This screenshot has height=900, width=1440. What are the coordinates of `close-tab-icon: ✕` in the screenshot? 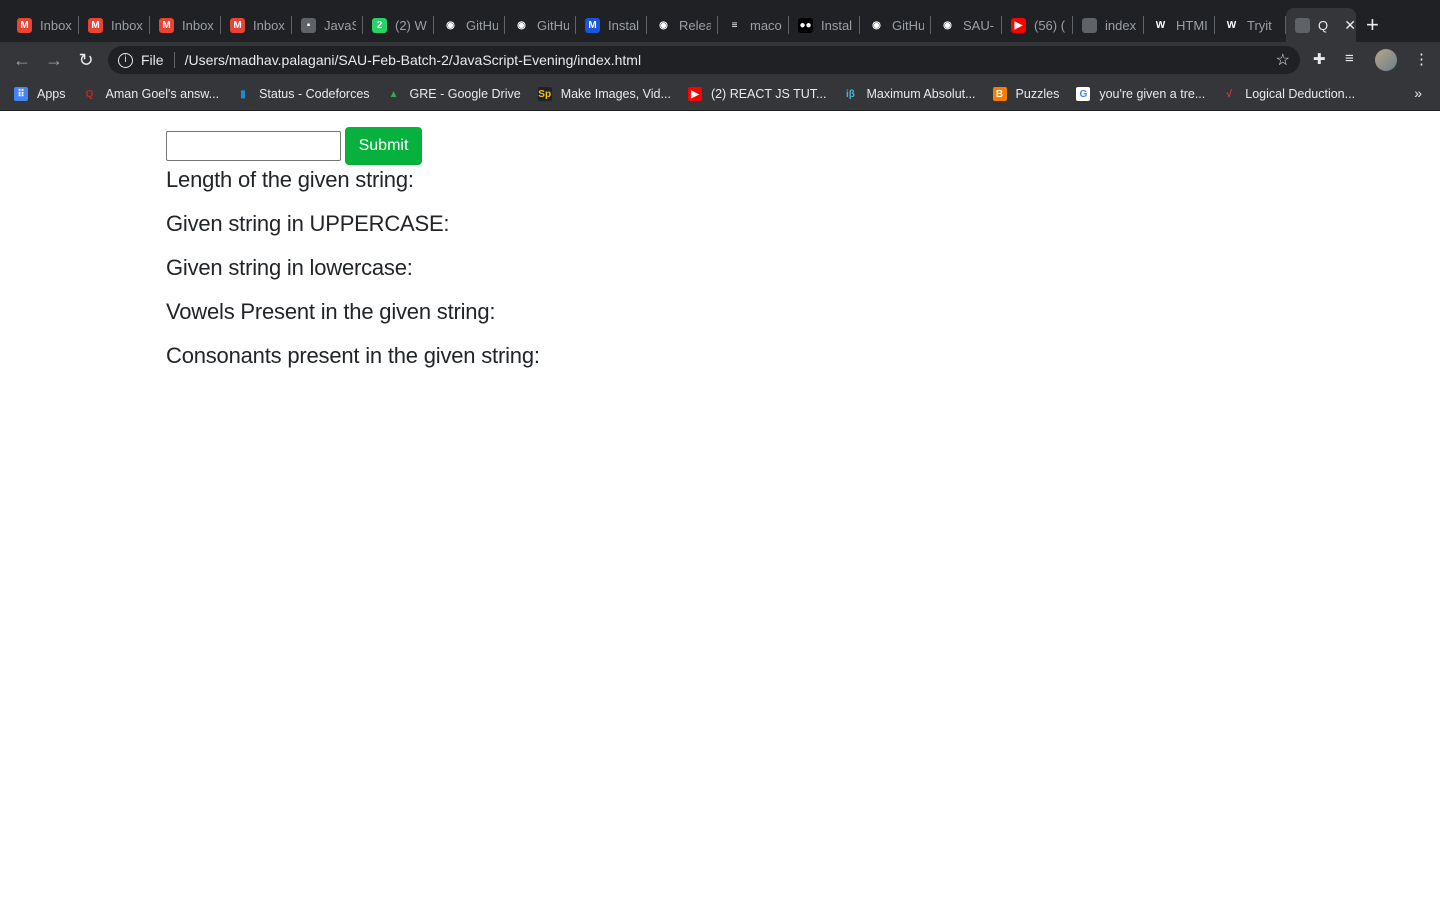 It's located at (1350, 25).